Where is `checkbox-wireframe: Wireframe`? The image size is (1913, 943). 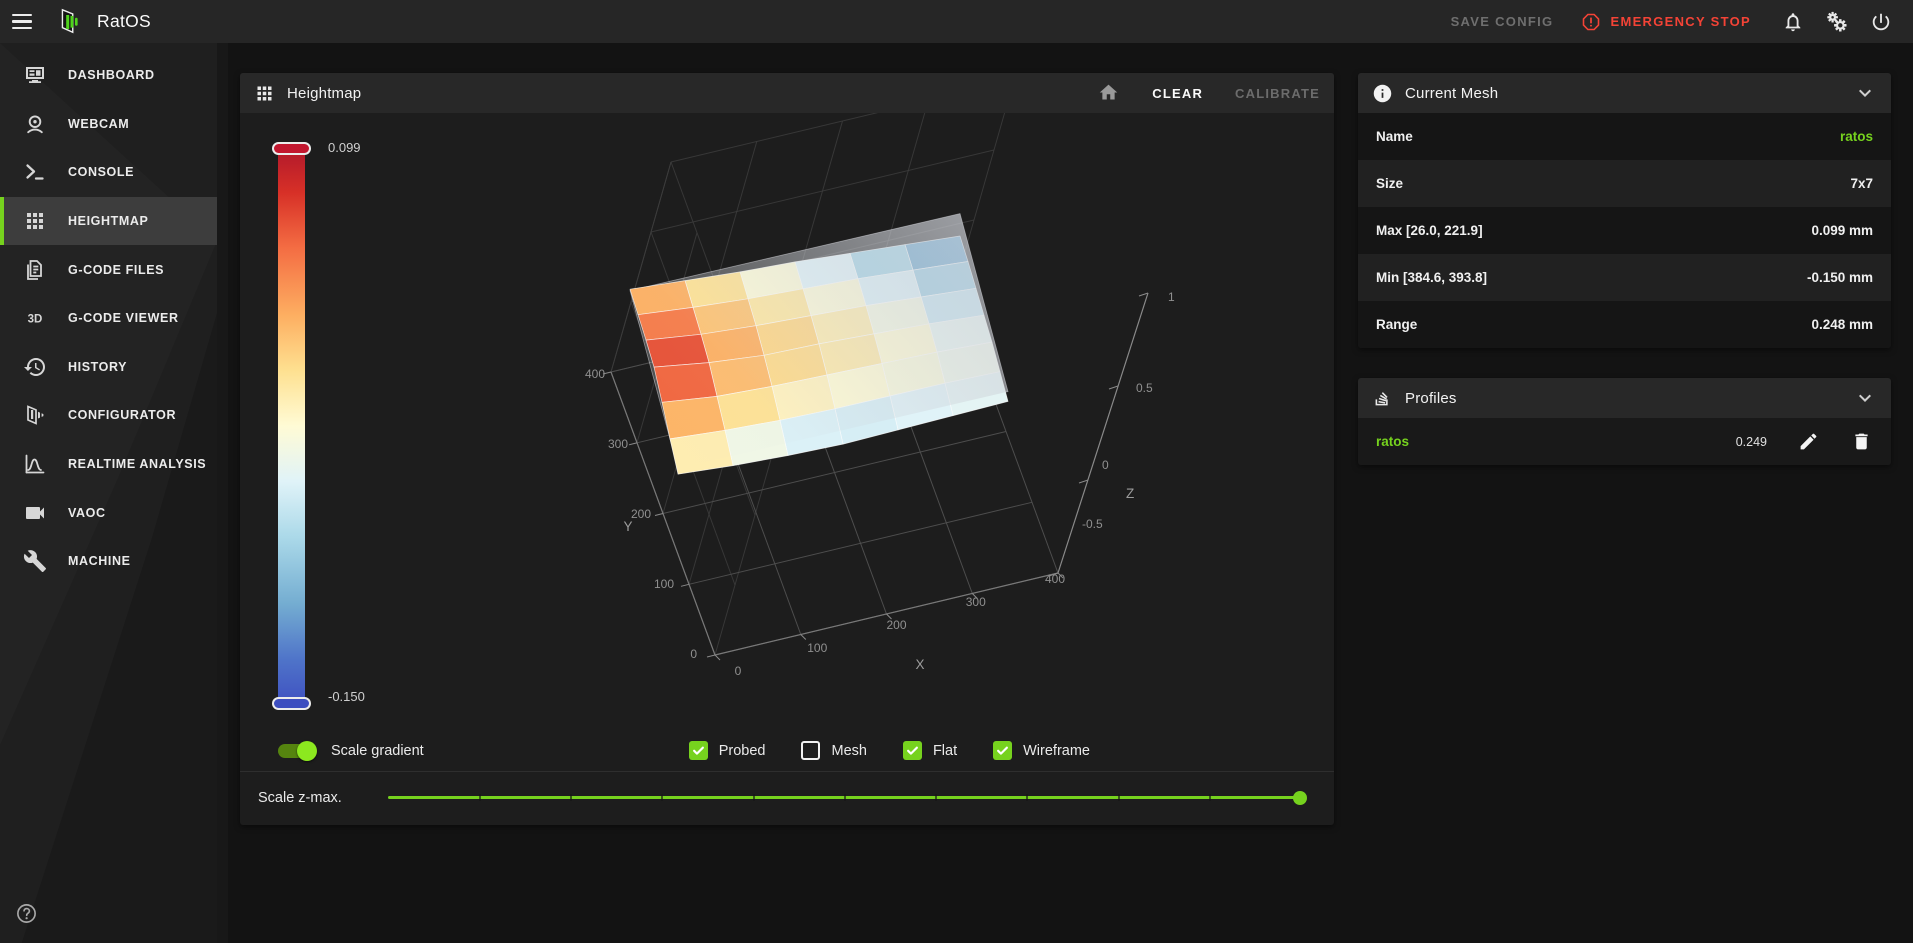 checkbox-wireframe: Wireframe is located at coordinates (1041, 750).